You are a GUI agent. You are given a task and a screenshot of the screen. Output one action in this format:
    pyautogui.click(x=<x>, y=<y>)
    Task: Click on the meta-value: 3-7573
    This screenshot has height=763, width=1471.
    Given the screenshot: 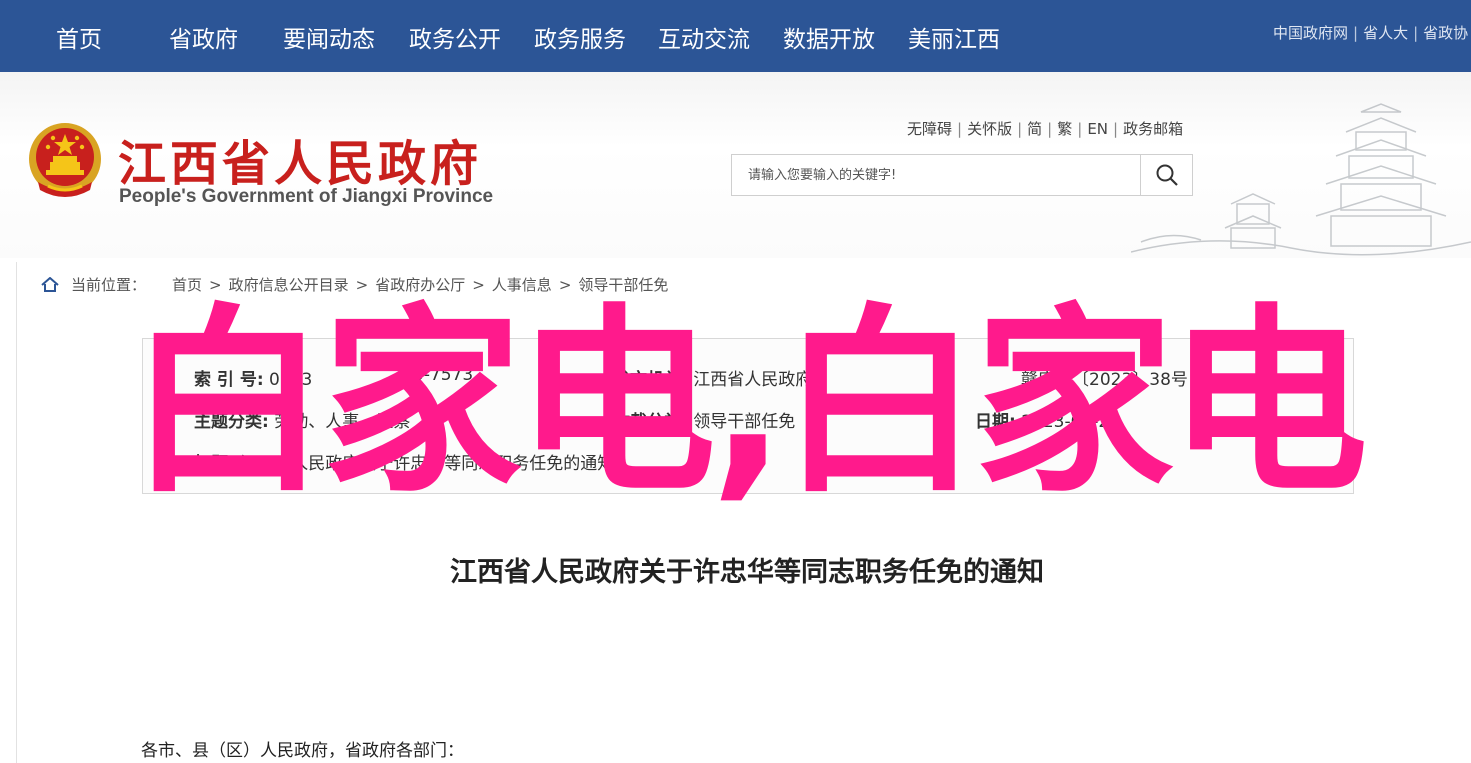 What is the action you would take?
    pyautogui.click(x=443, y=375)
    